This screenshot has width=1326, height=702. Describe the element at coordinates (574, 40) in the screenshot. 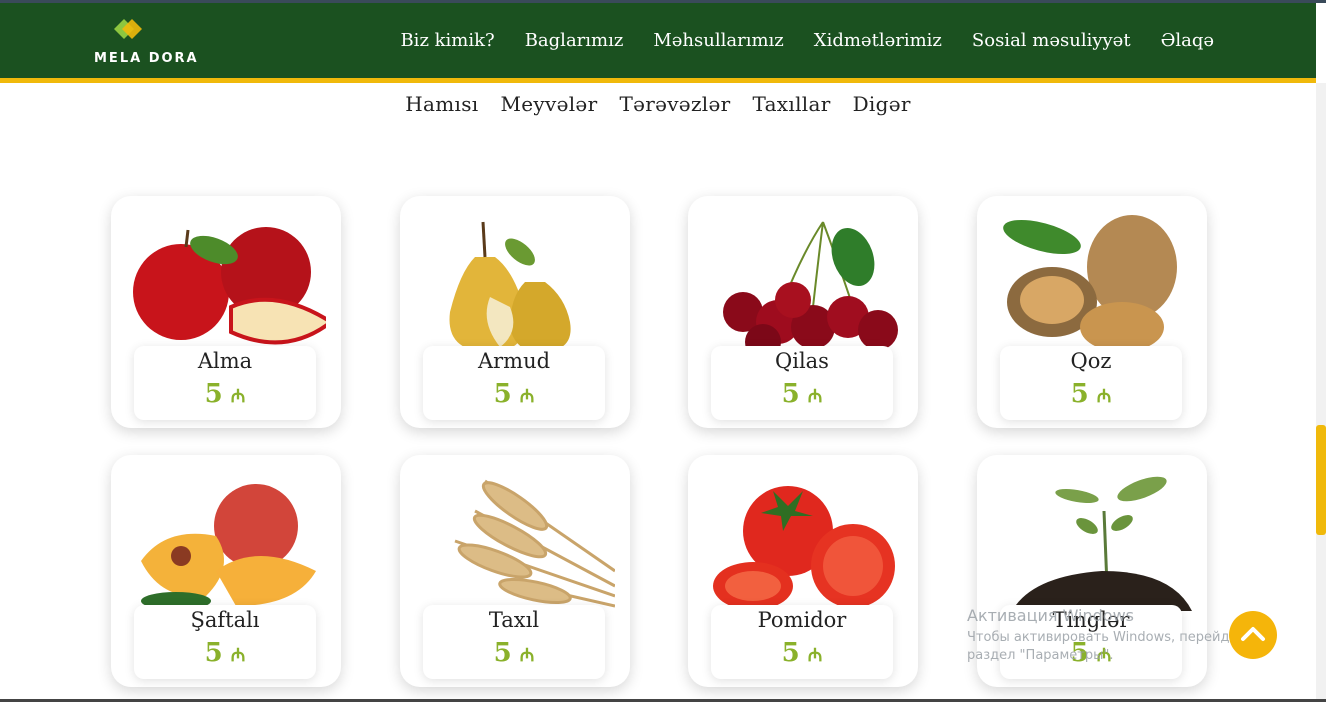

I see `nav-link-gardens: Baglarımız` at that location.